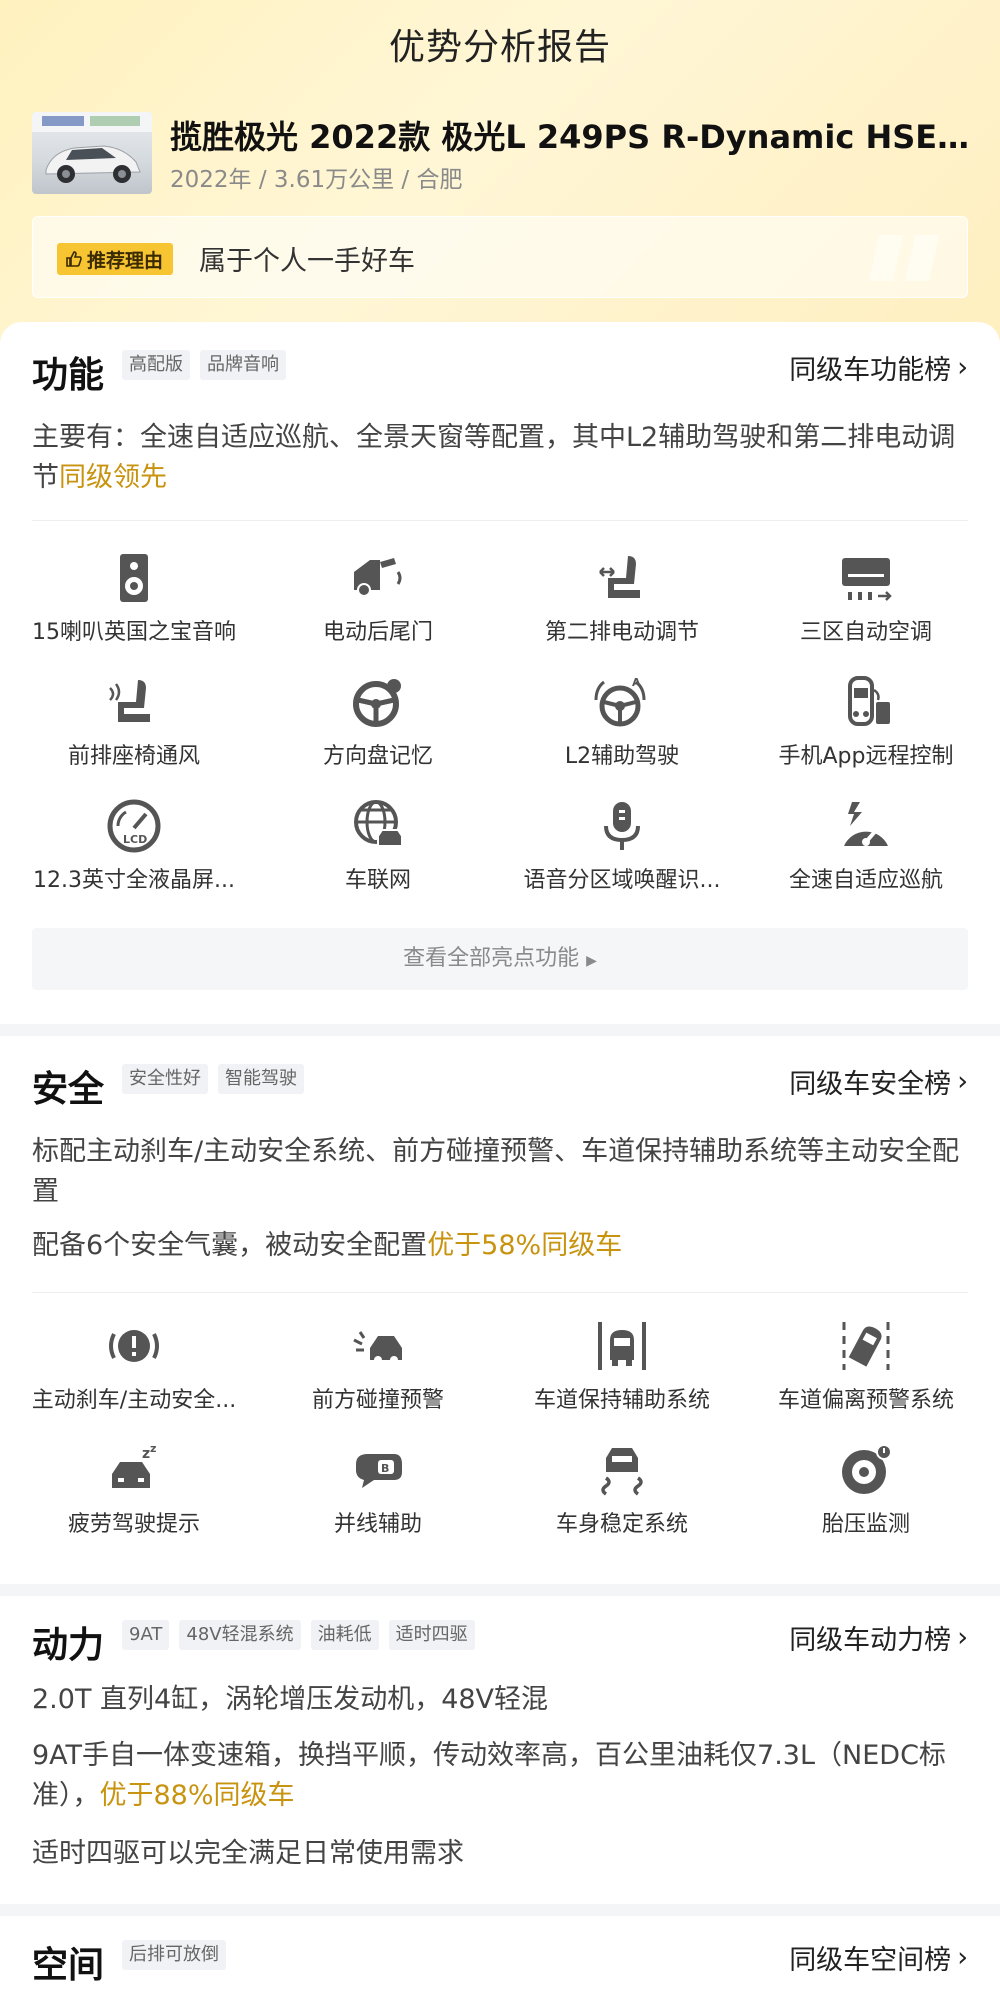 The height and width of the screenshot is (2003, 1000). Describe the element at coordinates (378, 605) in the screenshot. I see `feature-item: 电动后尾门` at that location.